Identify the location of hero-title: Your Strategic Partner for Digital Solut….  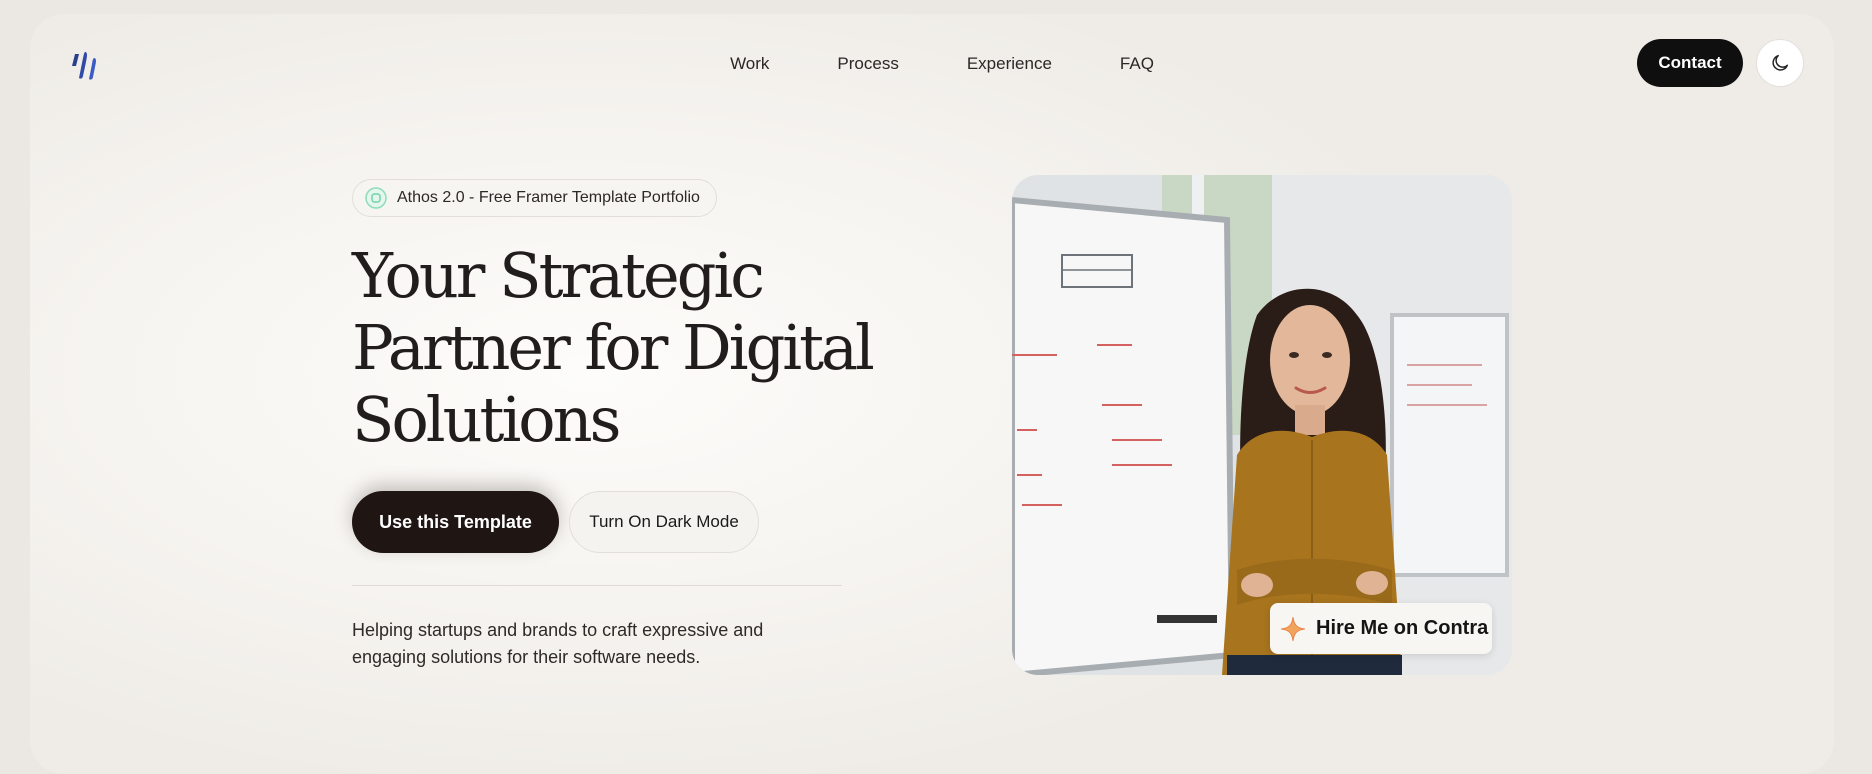
(613, 347).